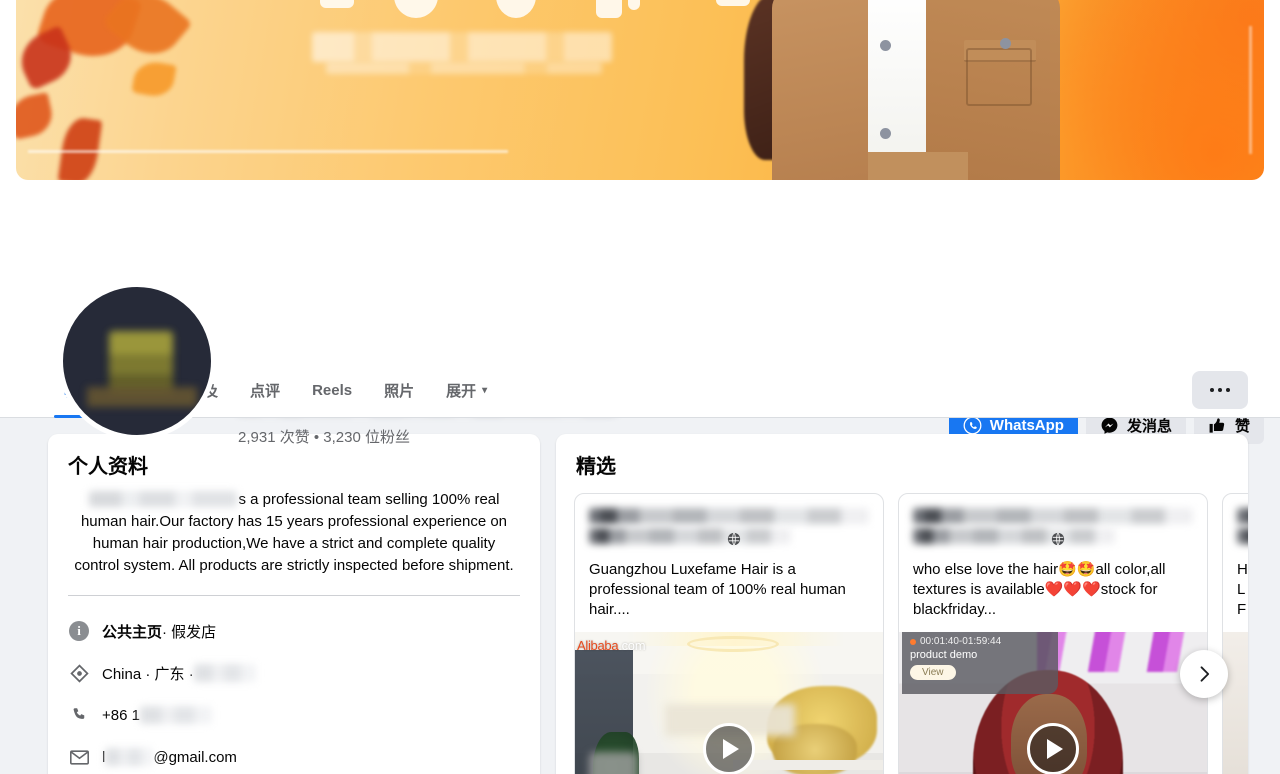  Describe the element at coordinates (268, 151) in the screenshot. I see `cover-rule` at that location.